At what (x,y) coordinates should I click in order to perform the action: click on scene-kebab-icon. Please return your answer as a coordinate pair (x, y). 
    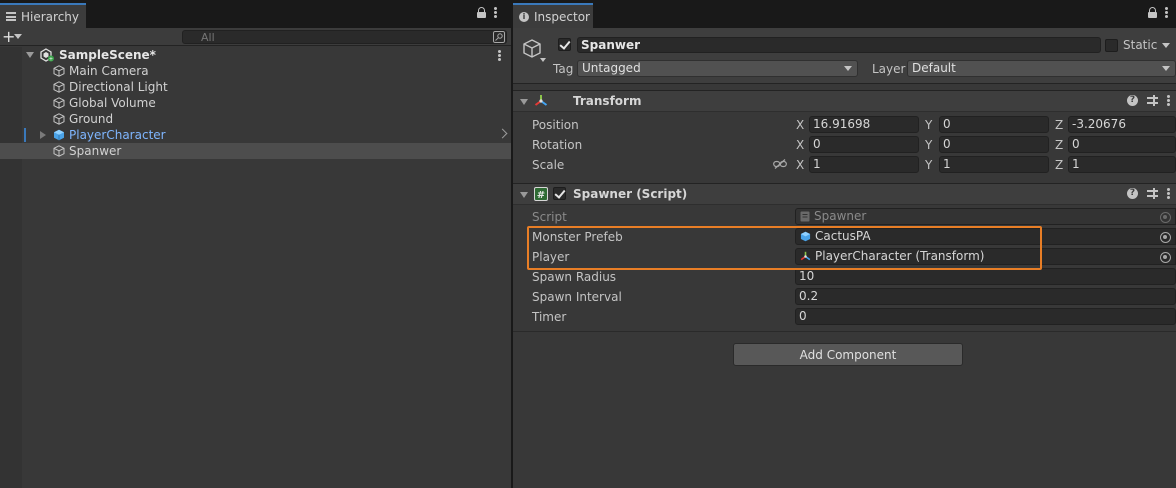
    Looking at the image, I should click on (499, 55).